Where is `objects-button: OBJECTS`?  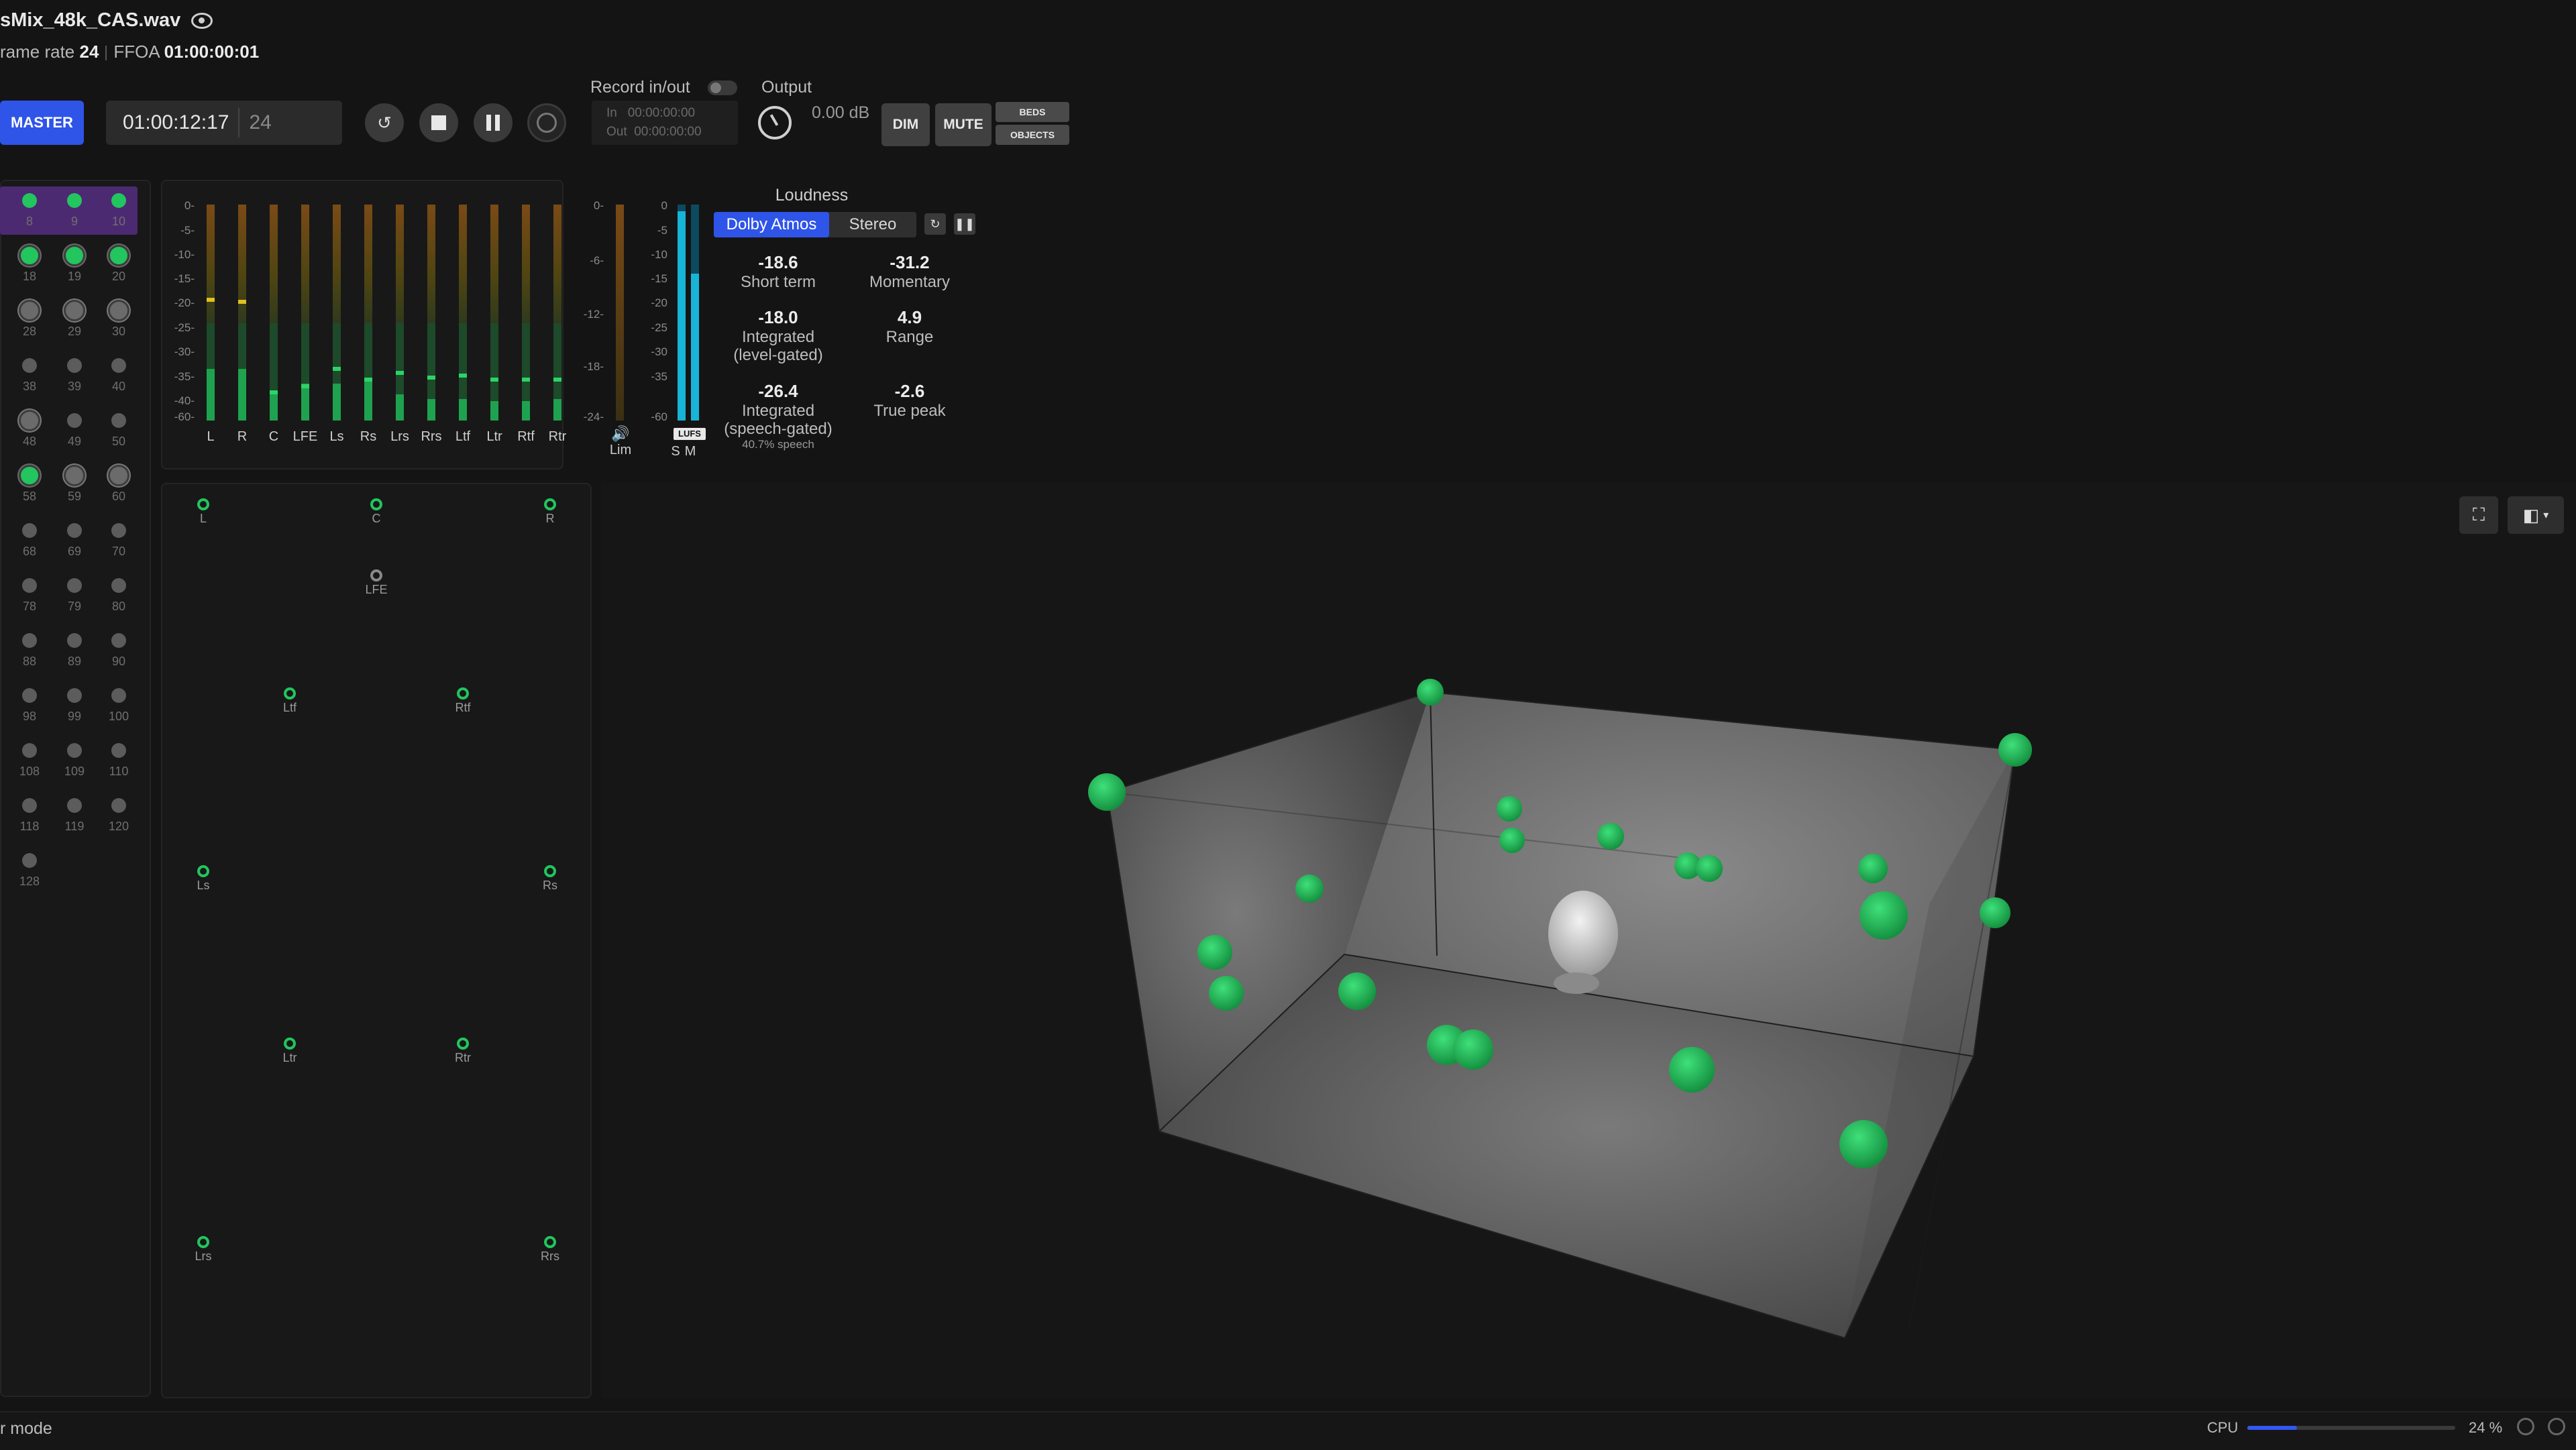 objects-button: OBJECTS is located at coordinates (1032, 135).